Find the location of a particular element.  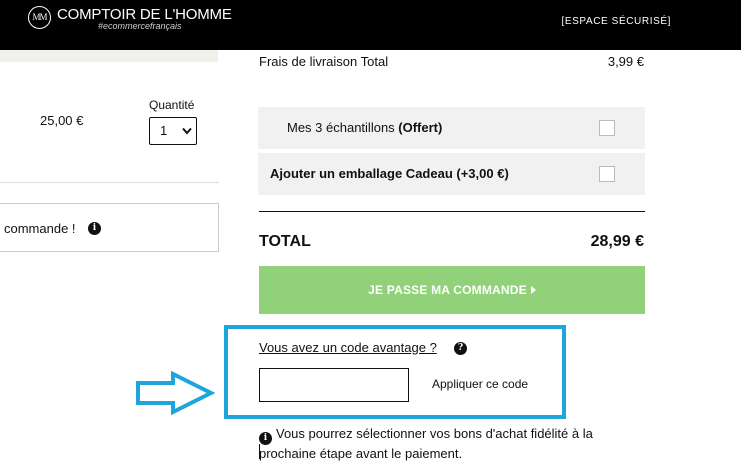

chevron-down-icon is located at coordinates (187, 131).